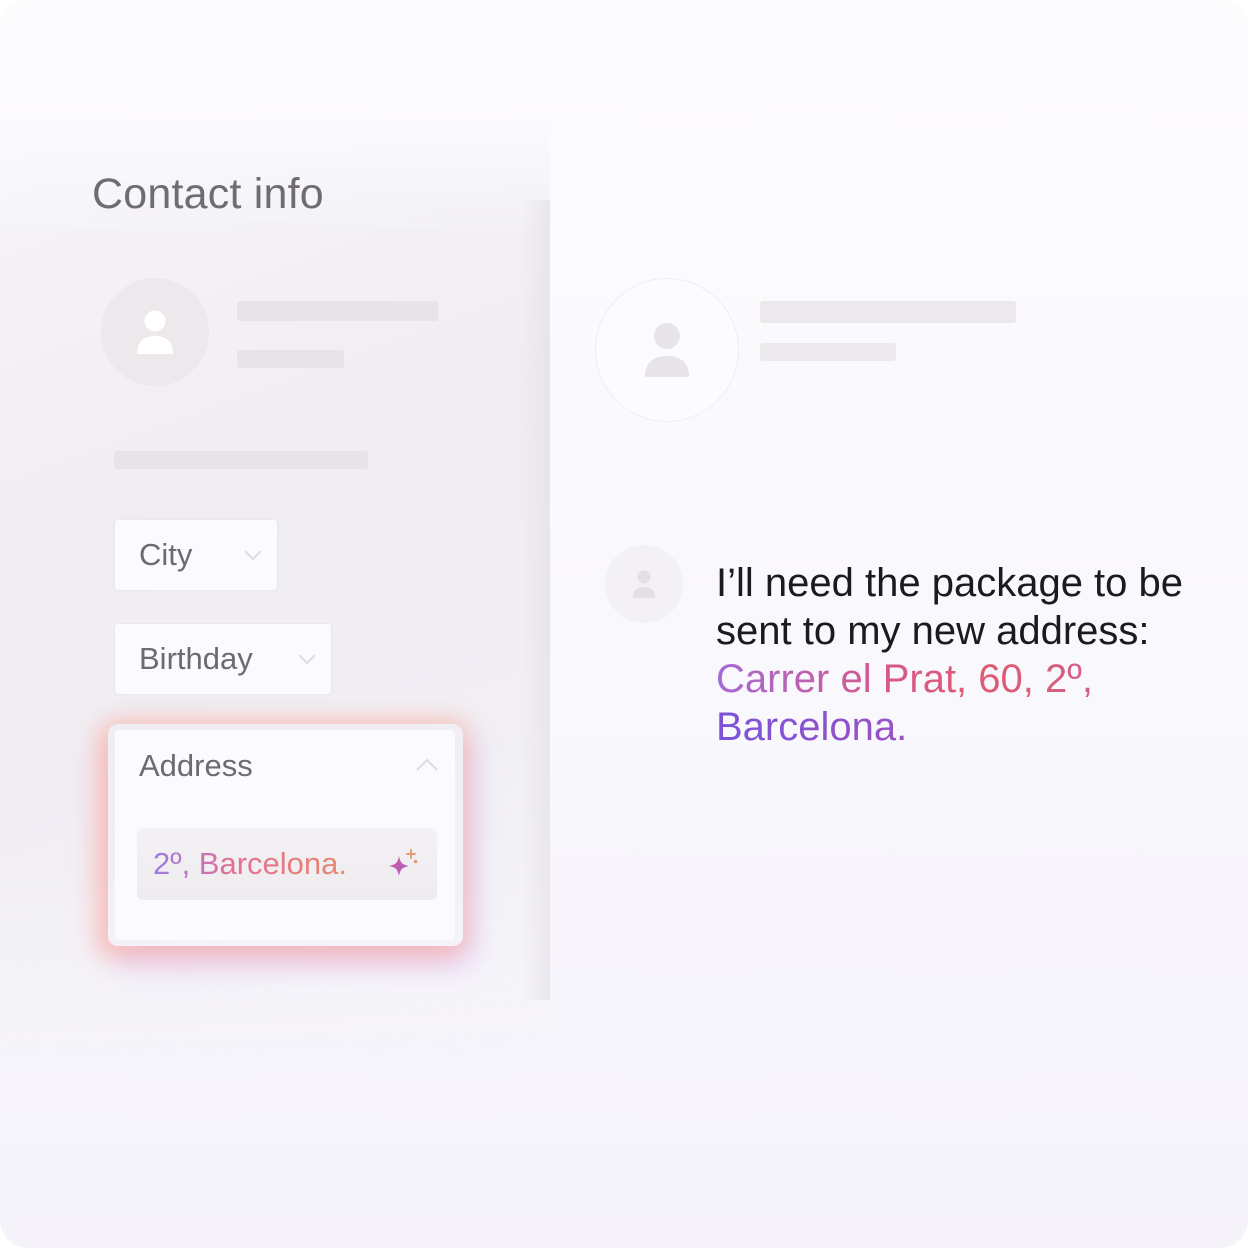 The image size is (1248, 1248). Describe the element at coordinates (828, 352) in the screenshot. I see `customer-subtitle-placeholder` at that location.